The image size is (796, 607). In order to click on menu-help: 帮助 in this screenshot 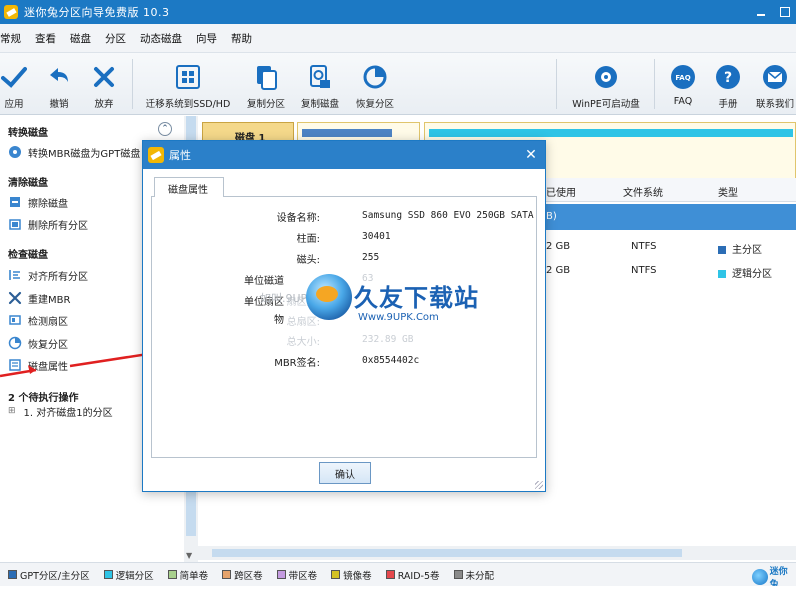, I will do `click(241, 38)`.